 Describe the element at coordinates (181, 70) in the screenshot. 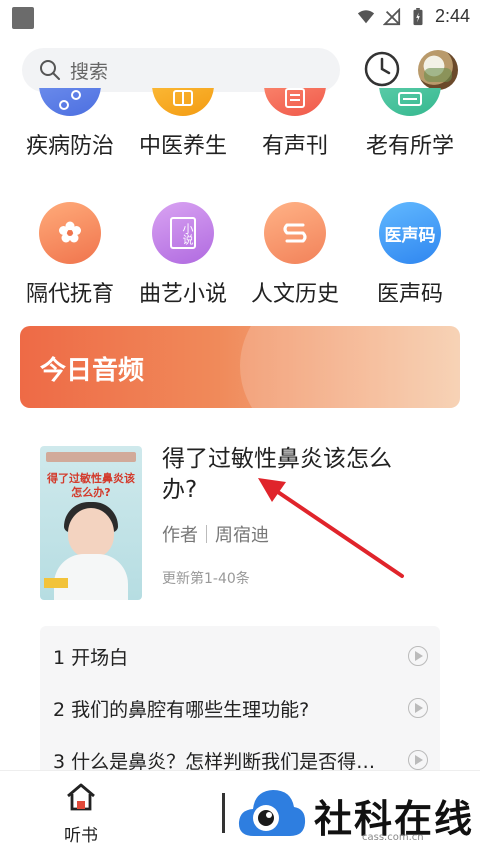

I see `search-box: 搜索` at that location.